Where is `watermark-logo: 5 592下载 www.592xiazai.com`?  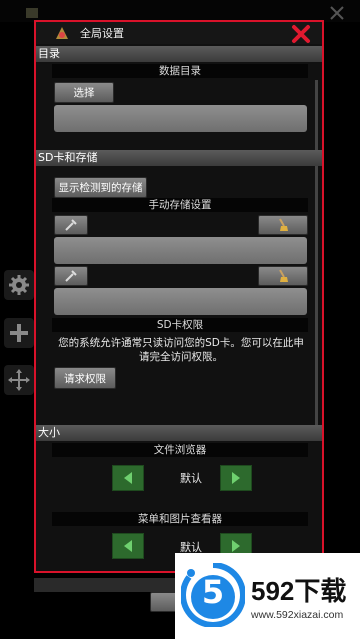 watermark-logo: 5 592下载 www.592xiazai.com is located at coordinates (267, 596).